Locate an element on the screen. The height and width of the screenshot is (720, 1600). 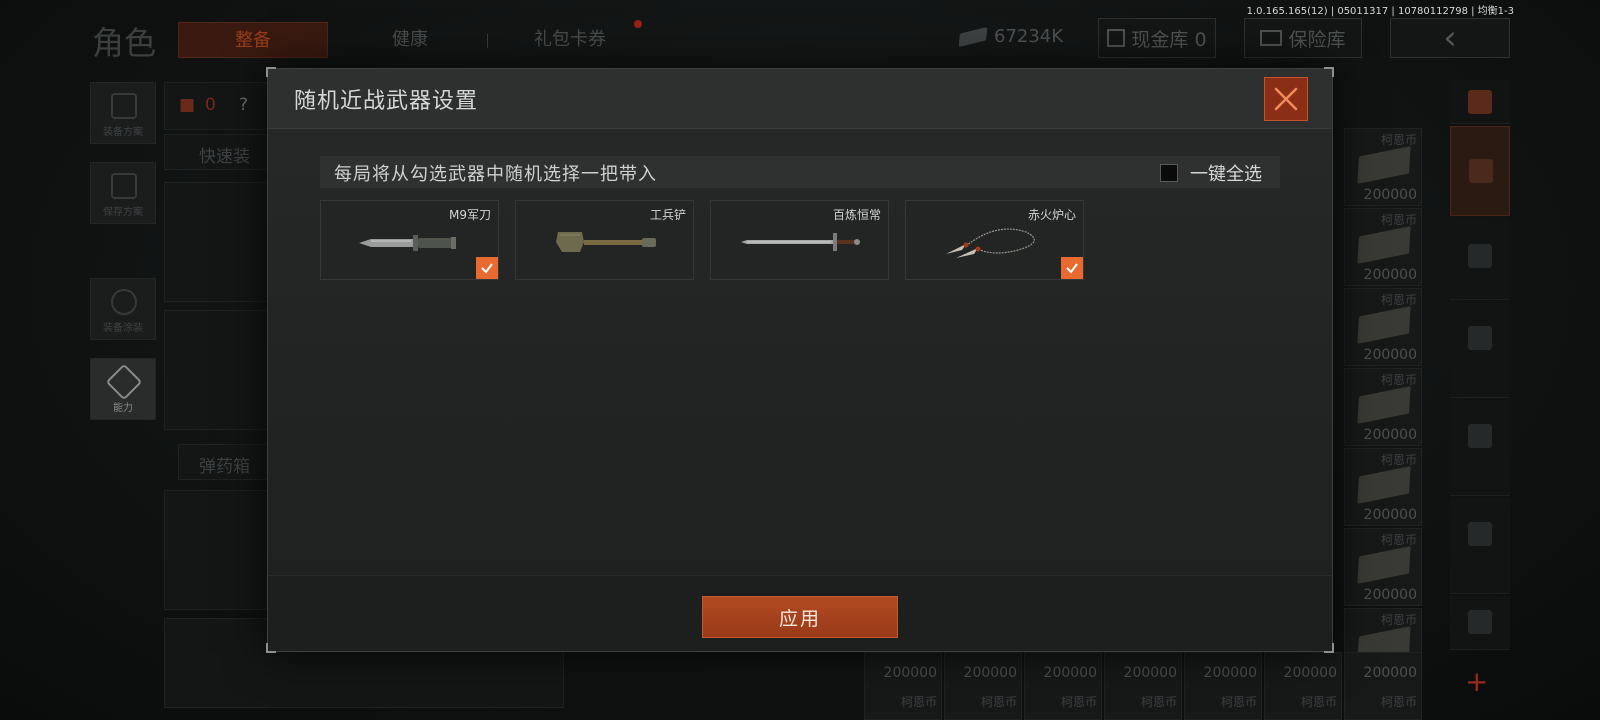
filter-all is located at coordinates (1480, 171).